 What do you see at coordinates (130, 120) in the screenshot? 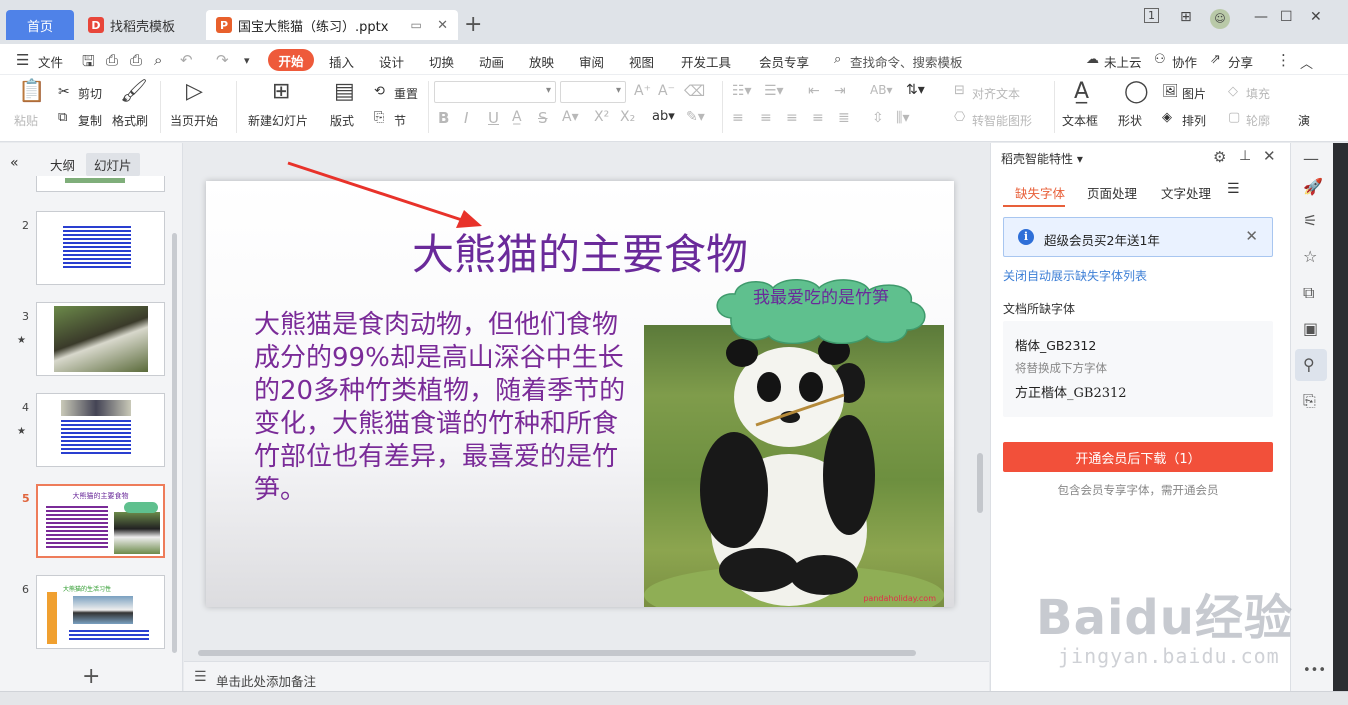
I see `format-painter-button: 格式刷` at bounding box center [130, 120].